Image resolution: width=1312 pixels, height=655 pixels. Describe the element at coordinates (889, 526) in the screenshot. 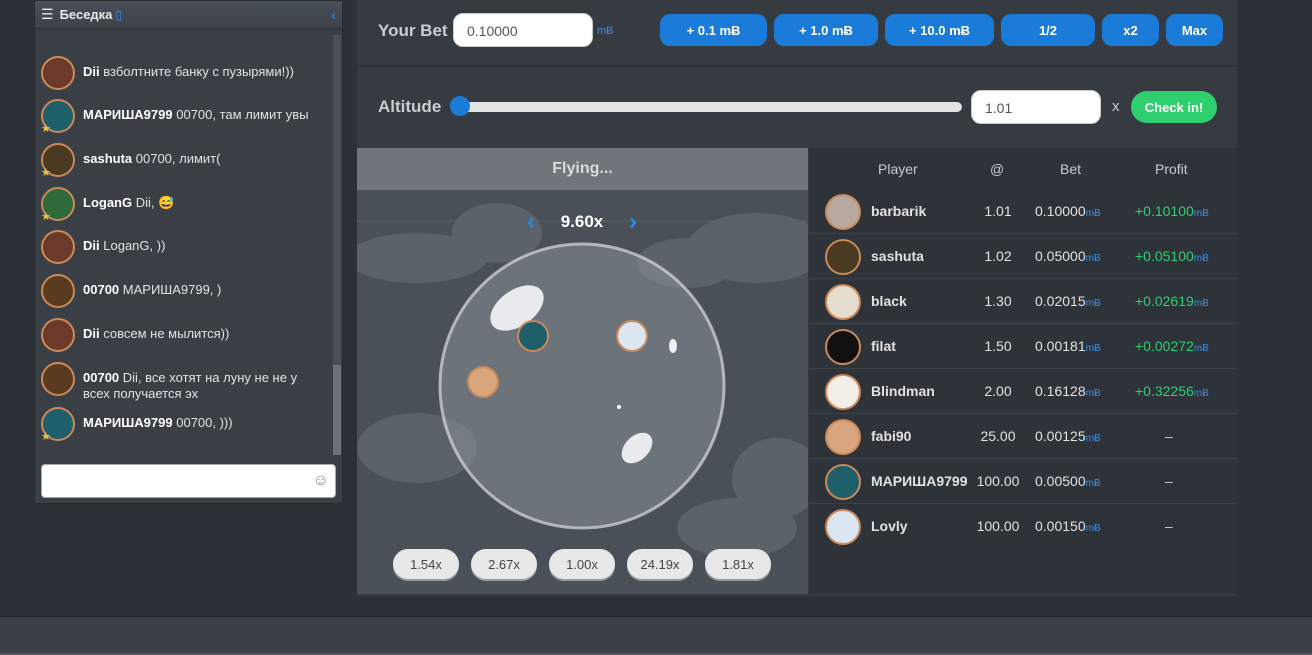

I see `player-name: Lovly` at that location.